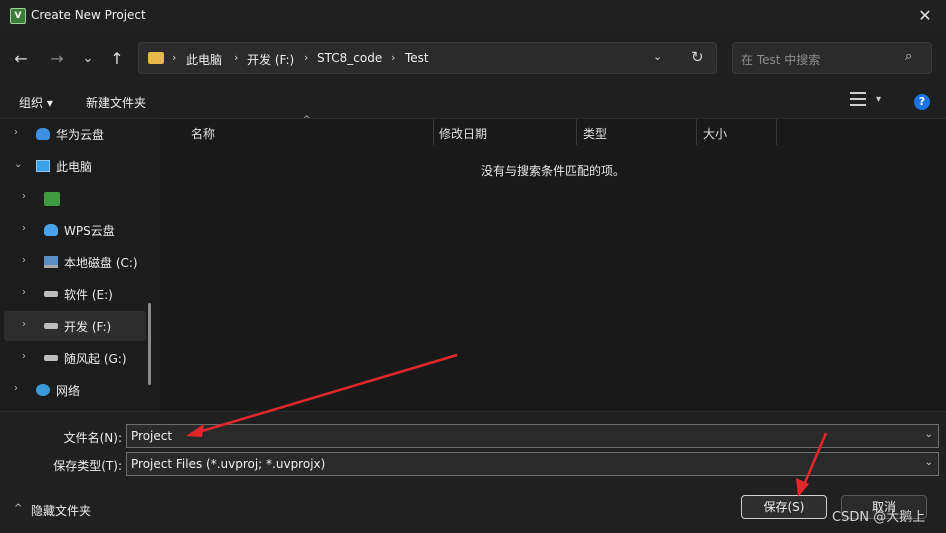 This screenshot has width=946, height=533. Describe the element at coordinates (925, 16) in the screenshot. I see `close-button: ✕` at that location.